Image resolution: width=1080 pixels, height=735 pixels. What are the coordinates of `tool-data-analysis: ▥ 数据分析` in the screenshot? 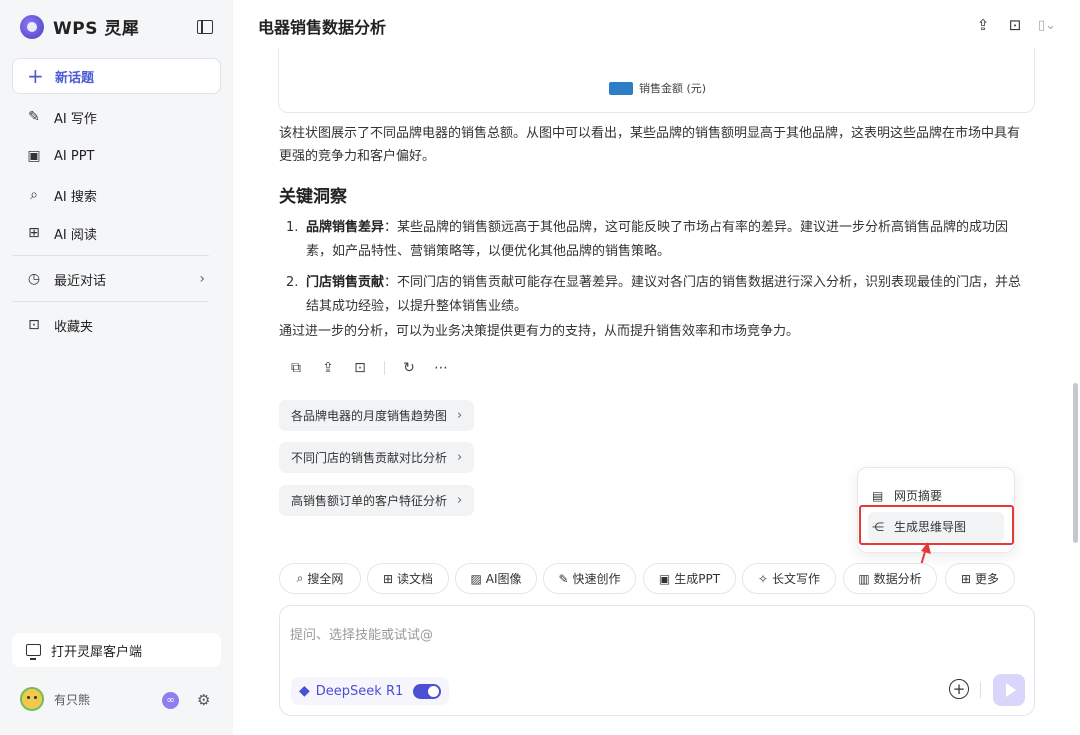 It's located at (890, 578).